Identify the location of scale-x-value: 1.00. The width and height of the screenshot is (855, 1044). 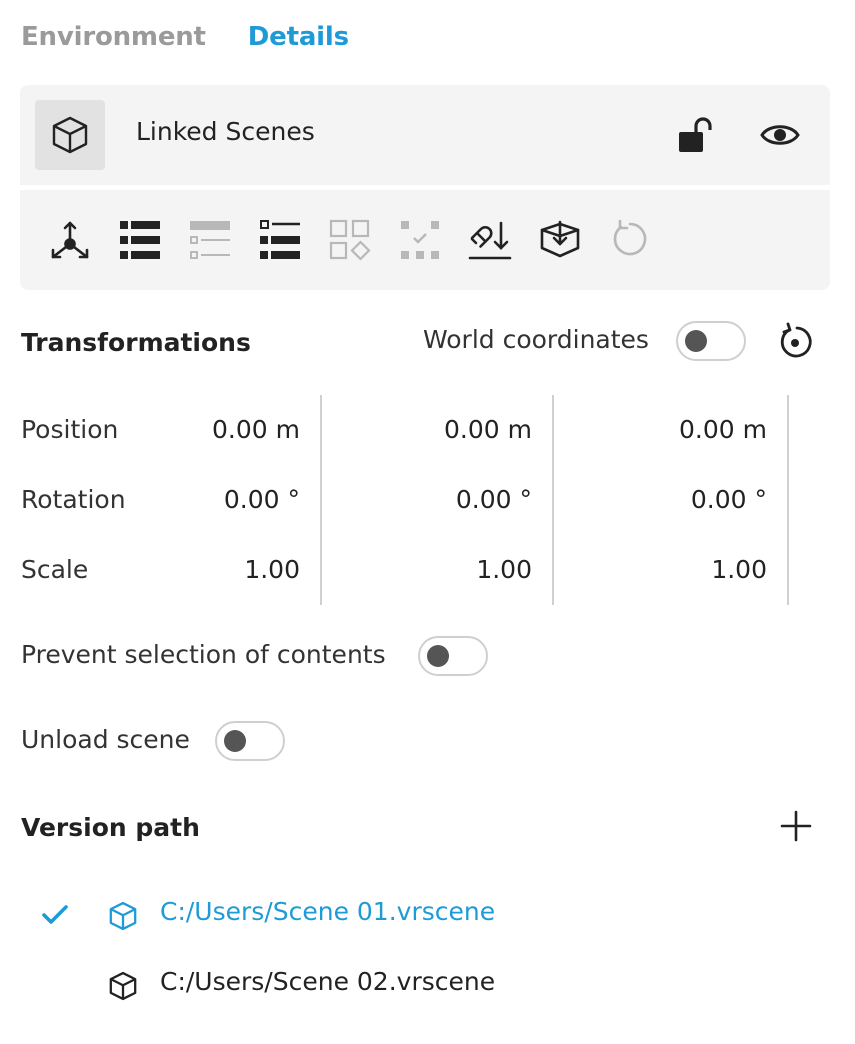
(230, 569).